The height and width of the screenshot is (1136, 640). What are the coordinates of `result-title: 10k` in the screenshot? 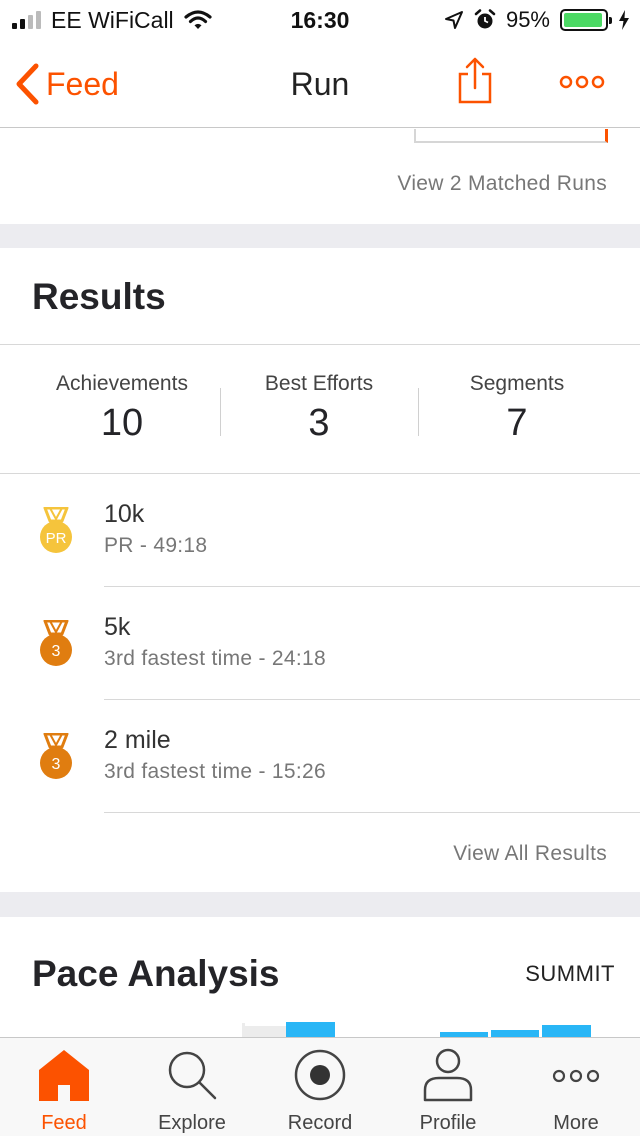 It's located at (124, 514).